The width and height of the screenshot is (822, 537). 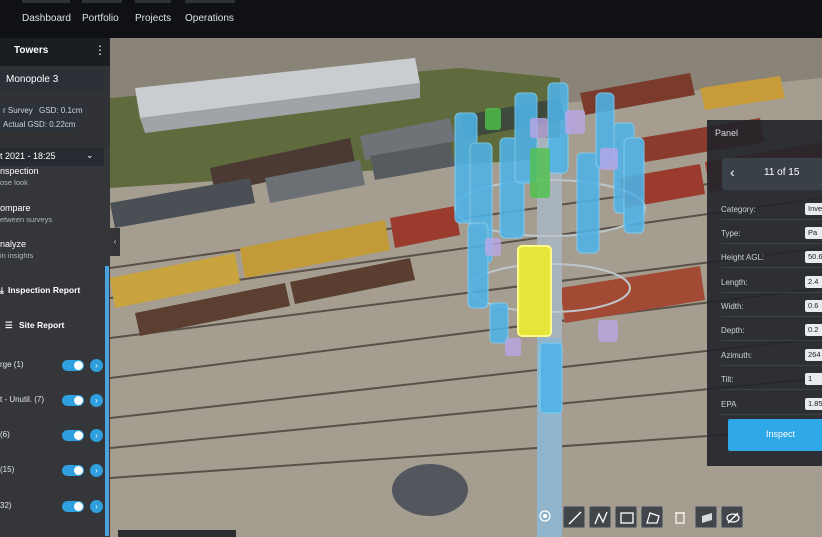 What do you see at coordinates (771, 332) in the screenshot?
I see `property-row: Depth: 0.2` at bounding box center [771, 332].